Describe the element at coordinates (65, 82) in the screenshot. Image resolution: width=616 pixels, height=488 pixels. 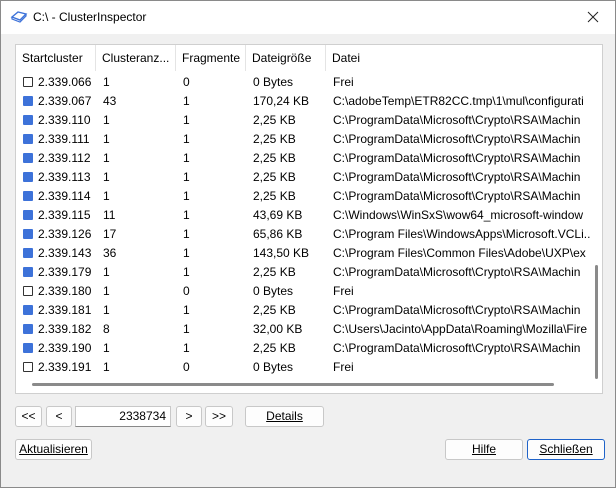
I see `startcluster-cell: 2.339.066` at that location.